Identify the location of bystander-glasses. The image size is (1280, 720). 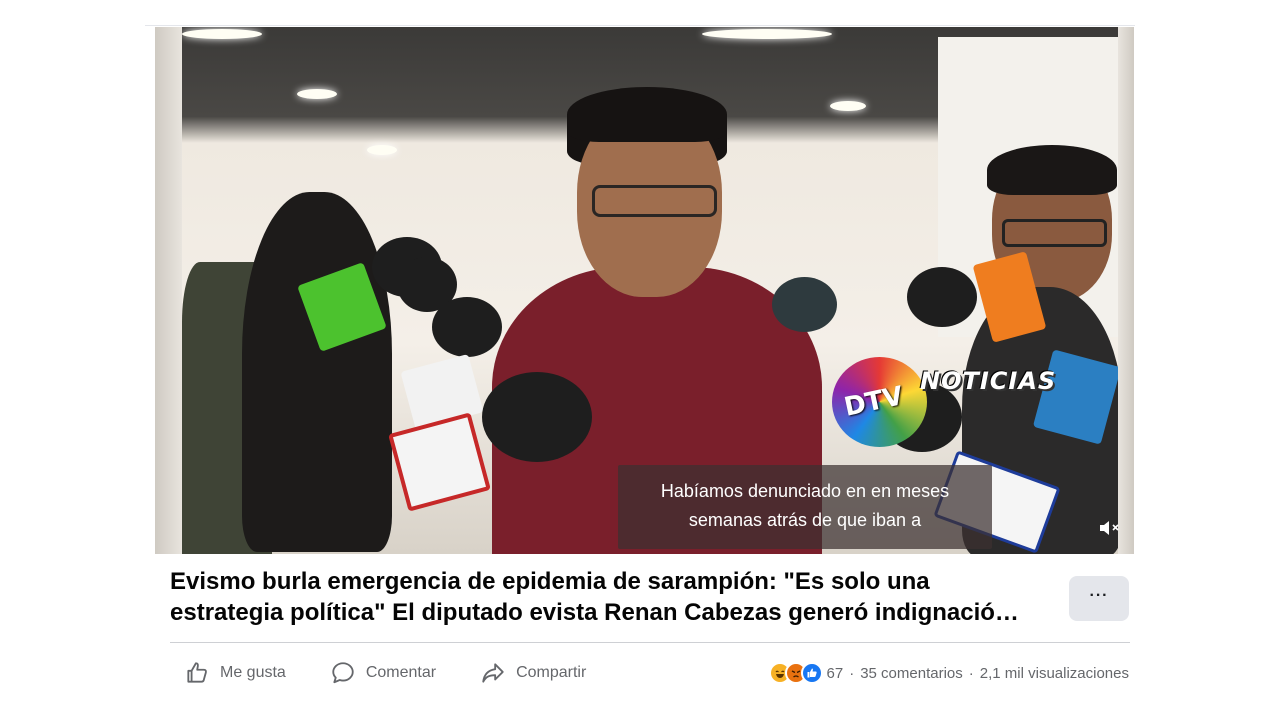
(1054, 233).